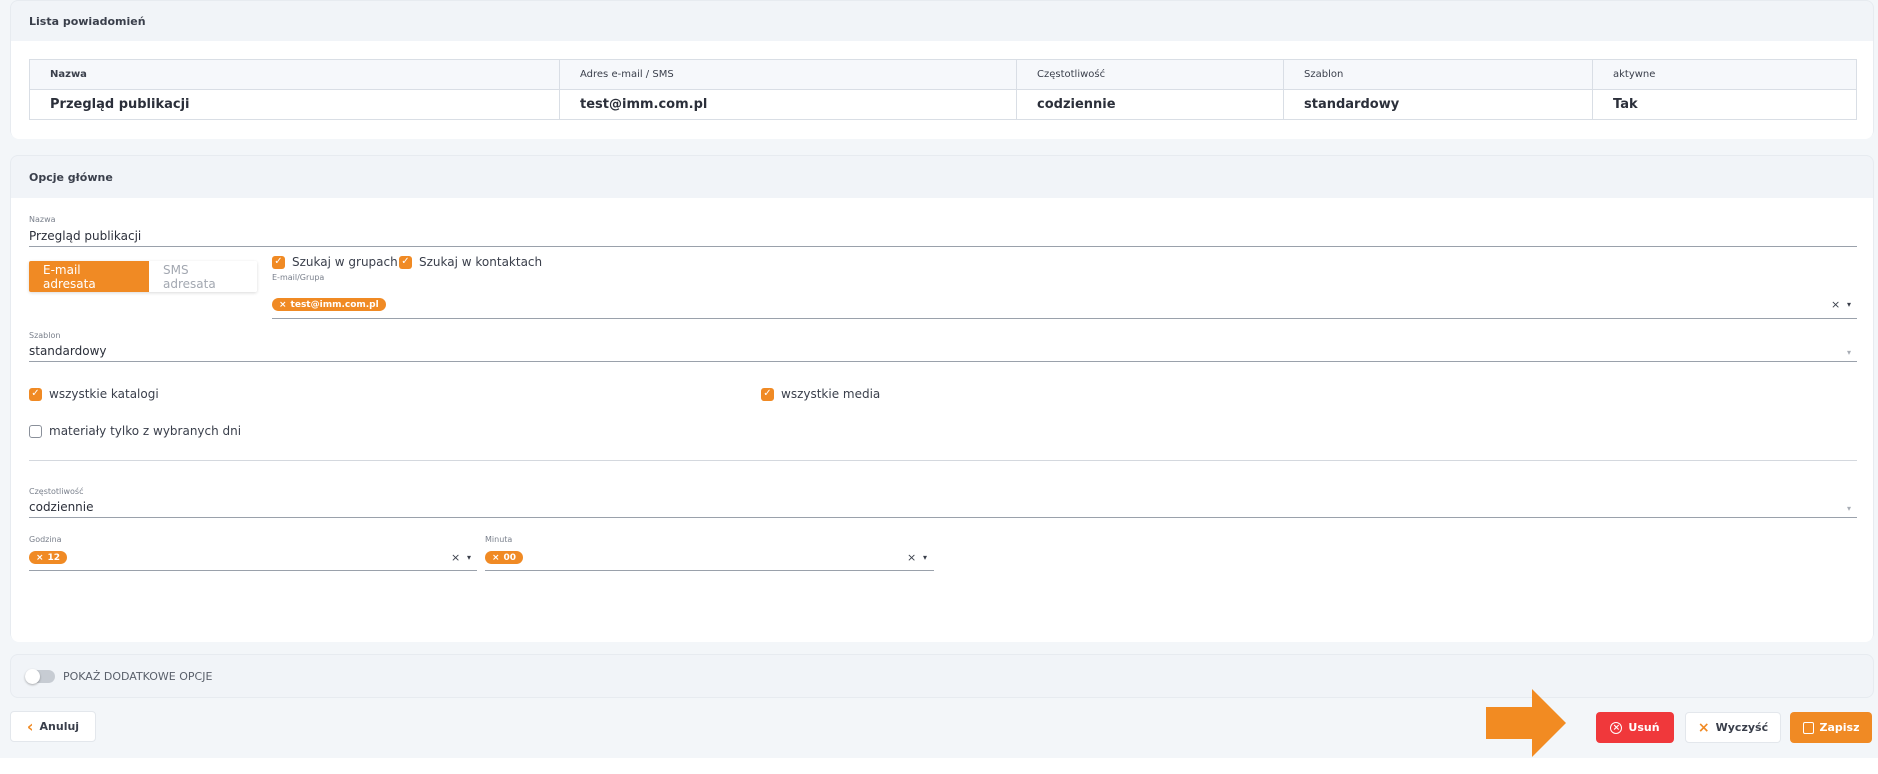 This screenshot has height=774, width=1878. Describe the element at coordinates (943, 509) in the screenshot. I see `frequency-select: codziennie` at that location.